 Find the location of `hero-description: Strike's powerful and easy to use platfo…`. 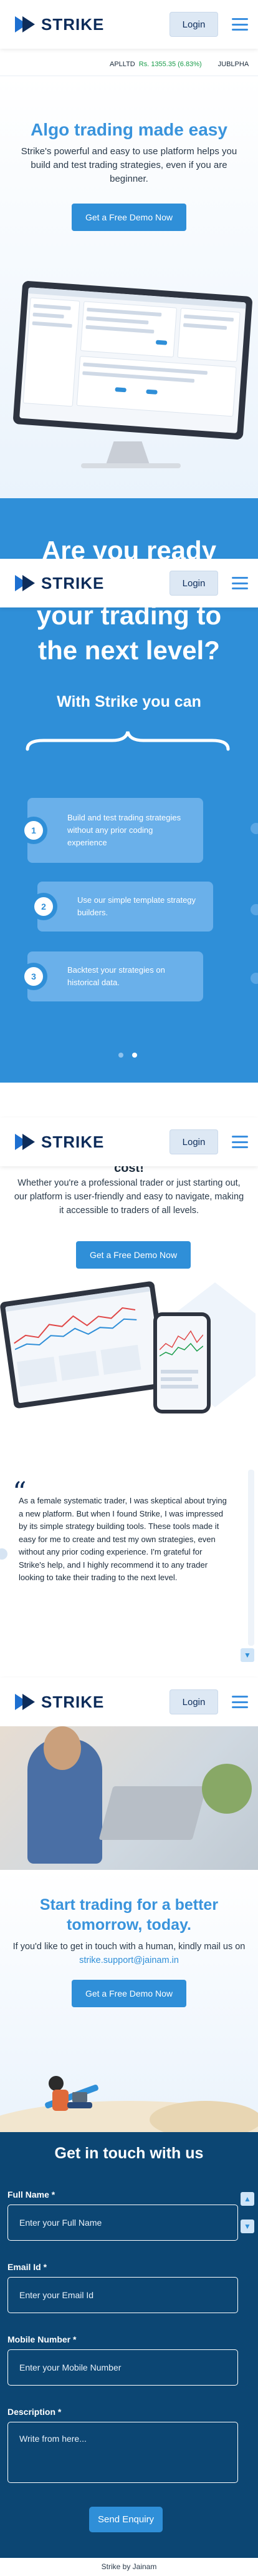

hero-description: Strike's powerful and easy to use platfo… is located at coordinates (129, 165).